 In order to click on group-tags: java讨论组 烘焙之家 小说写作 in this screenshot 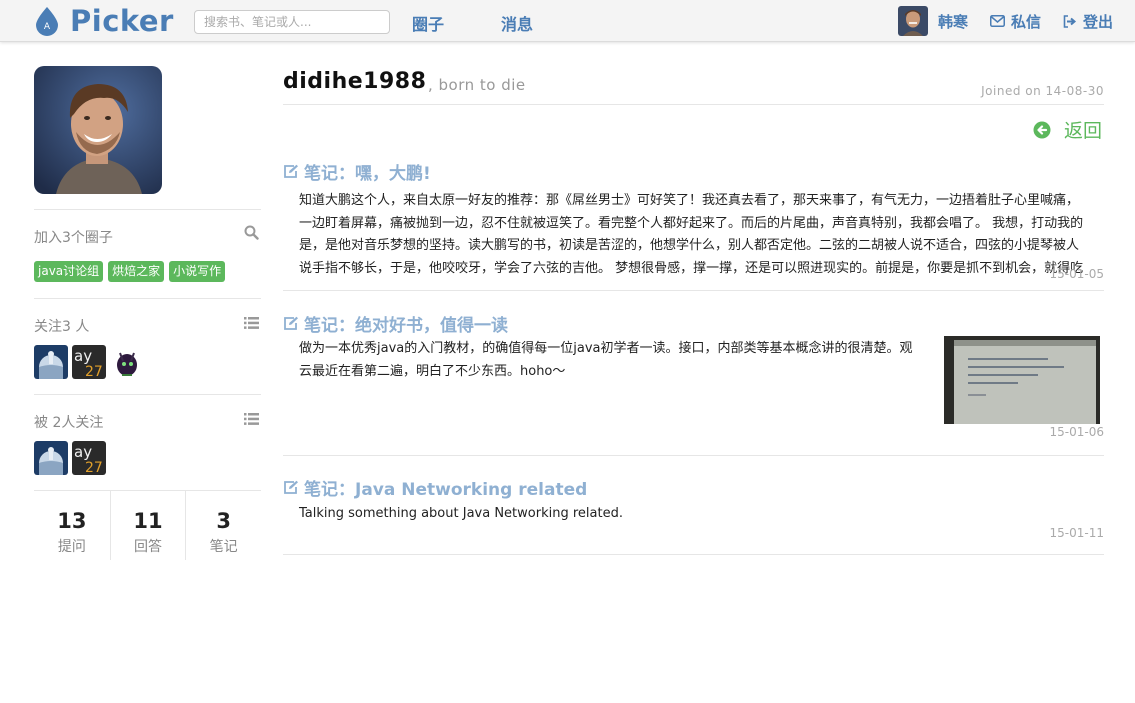, I will do `click(132, 271)`.